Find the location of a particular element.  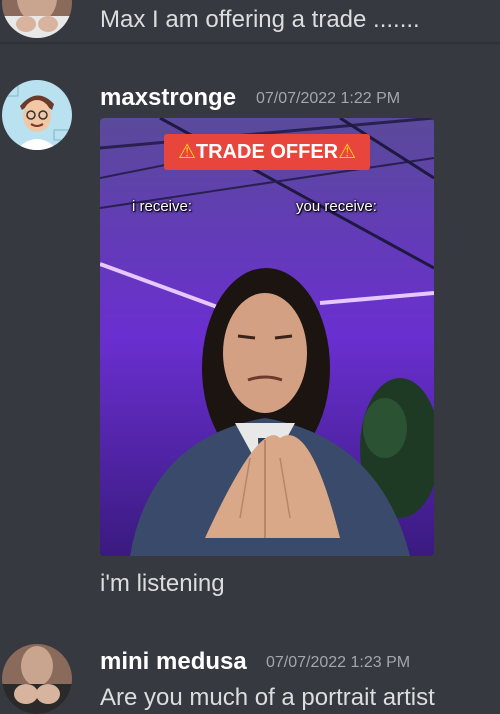

message-timestamp: 07/07/2022 1:22 PM is located at coordinates (328, 98).